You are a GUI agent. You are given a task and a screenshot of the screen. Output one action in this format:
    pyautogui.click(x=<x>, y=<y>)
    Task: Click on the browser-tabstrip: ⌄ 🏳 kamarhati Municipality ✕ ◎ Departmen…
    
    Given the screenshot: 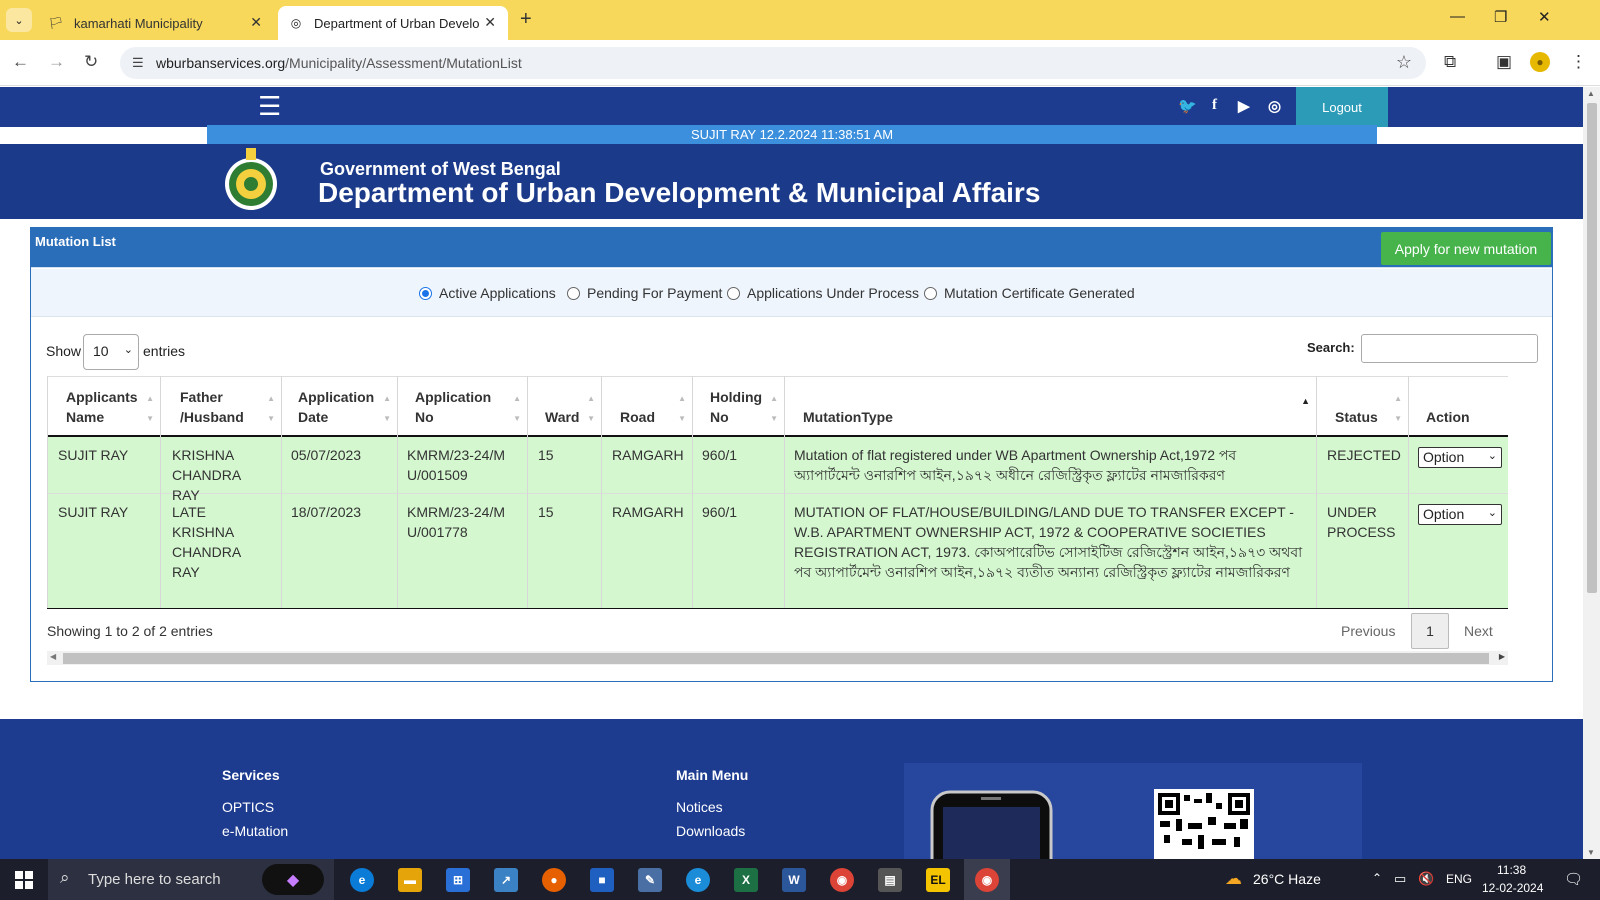 What is the action you would take?
    pyautogui.click(x=800, y=20)
    